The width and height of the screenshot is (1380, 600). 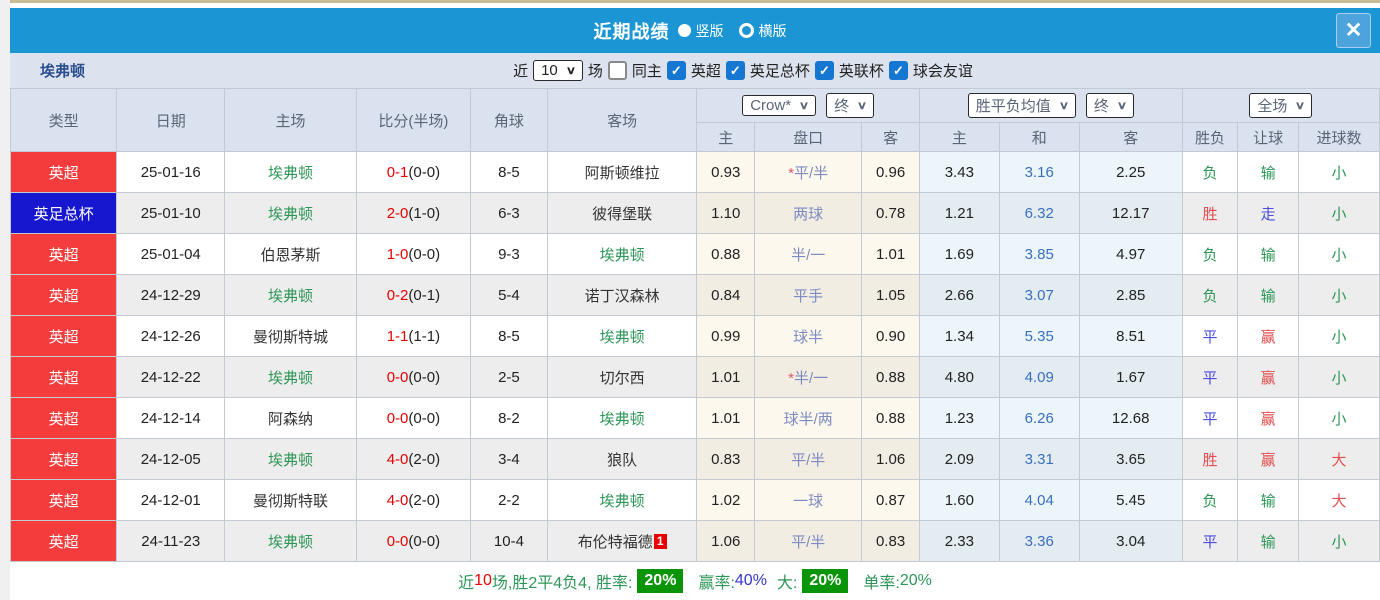 What do you see at coordinates (1130, 541) in the screenshot?
I see `avg-away-odds: 3.04` at bounding box center [1130, 541].